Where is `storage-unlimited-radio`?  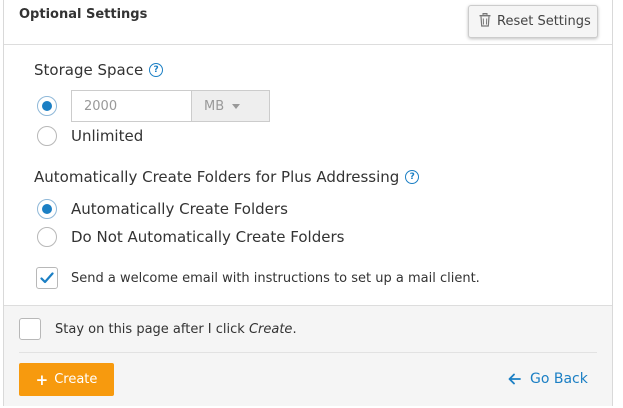
storage-unlimited-radio is located at coordinates (47, 136).